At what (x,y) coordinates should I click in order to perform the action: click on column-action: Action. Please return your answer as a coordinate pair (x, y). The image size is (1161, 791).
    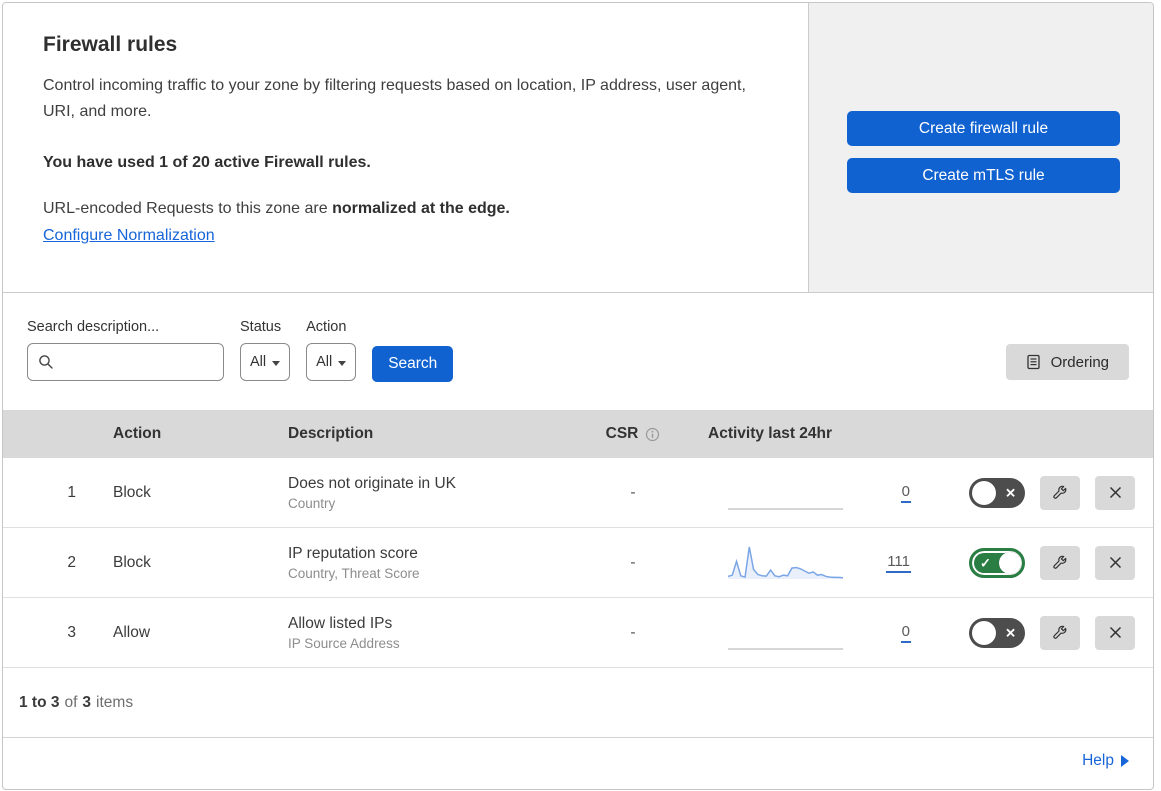
    Looking at the image, I should click on (137, 433).